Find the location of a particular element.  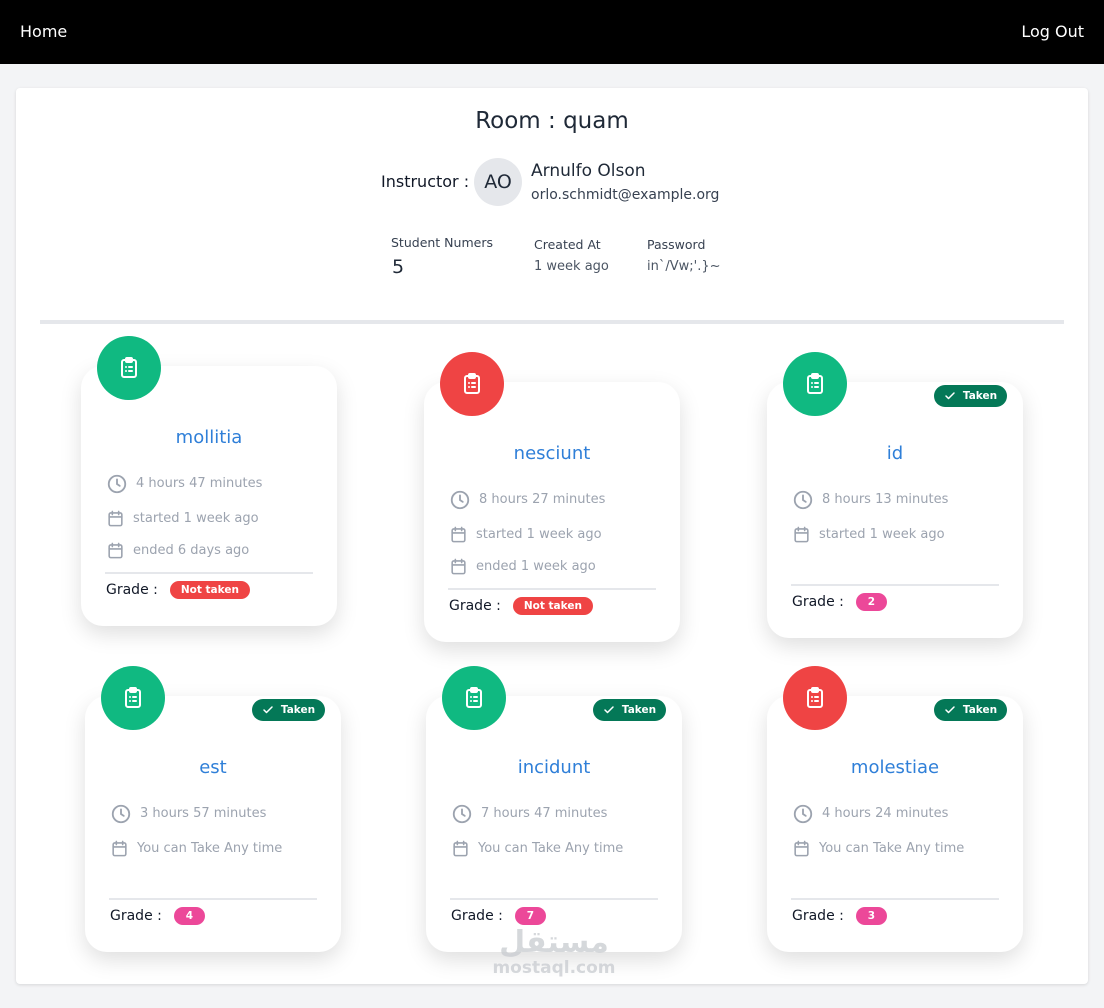

logout-link: Log Out is located at coordinates (1052, 32).